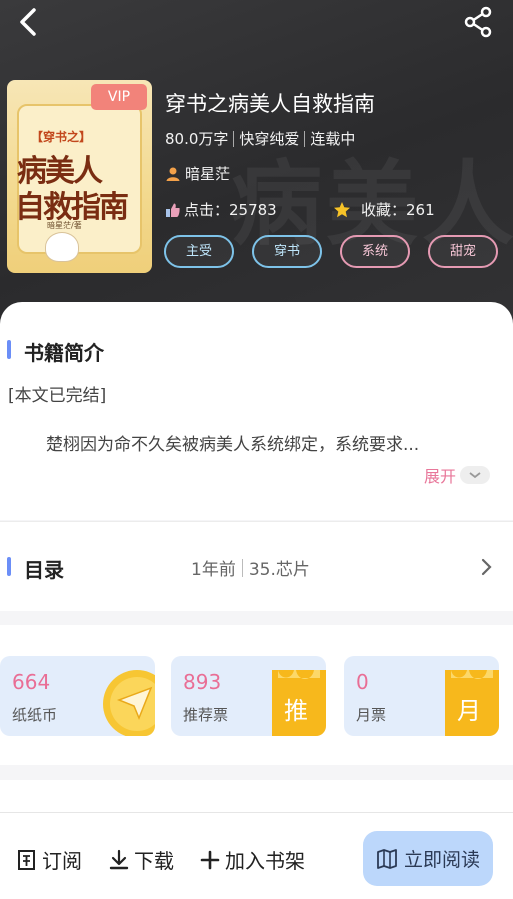 The width and height of the screenshot is (513, 899). Describe the element at coordinates (31, 682) in the screenshot. I see `coin-count: 664` at that location.